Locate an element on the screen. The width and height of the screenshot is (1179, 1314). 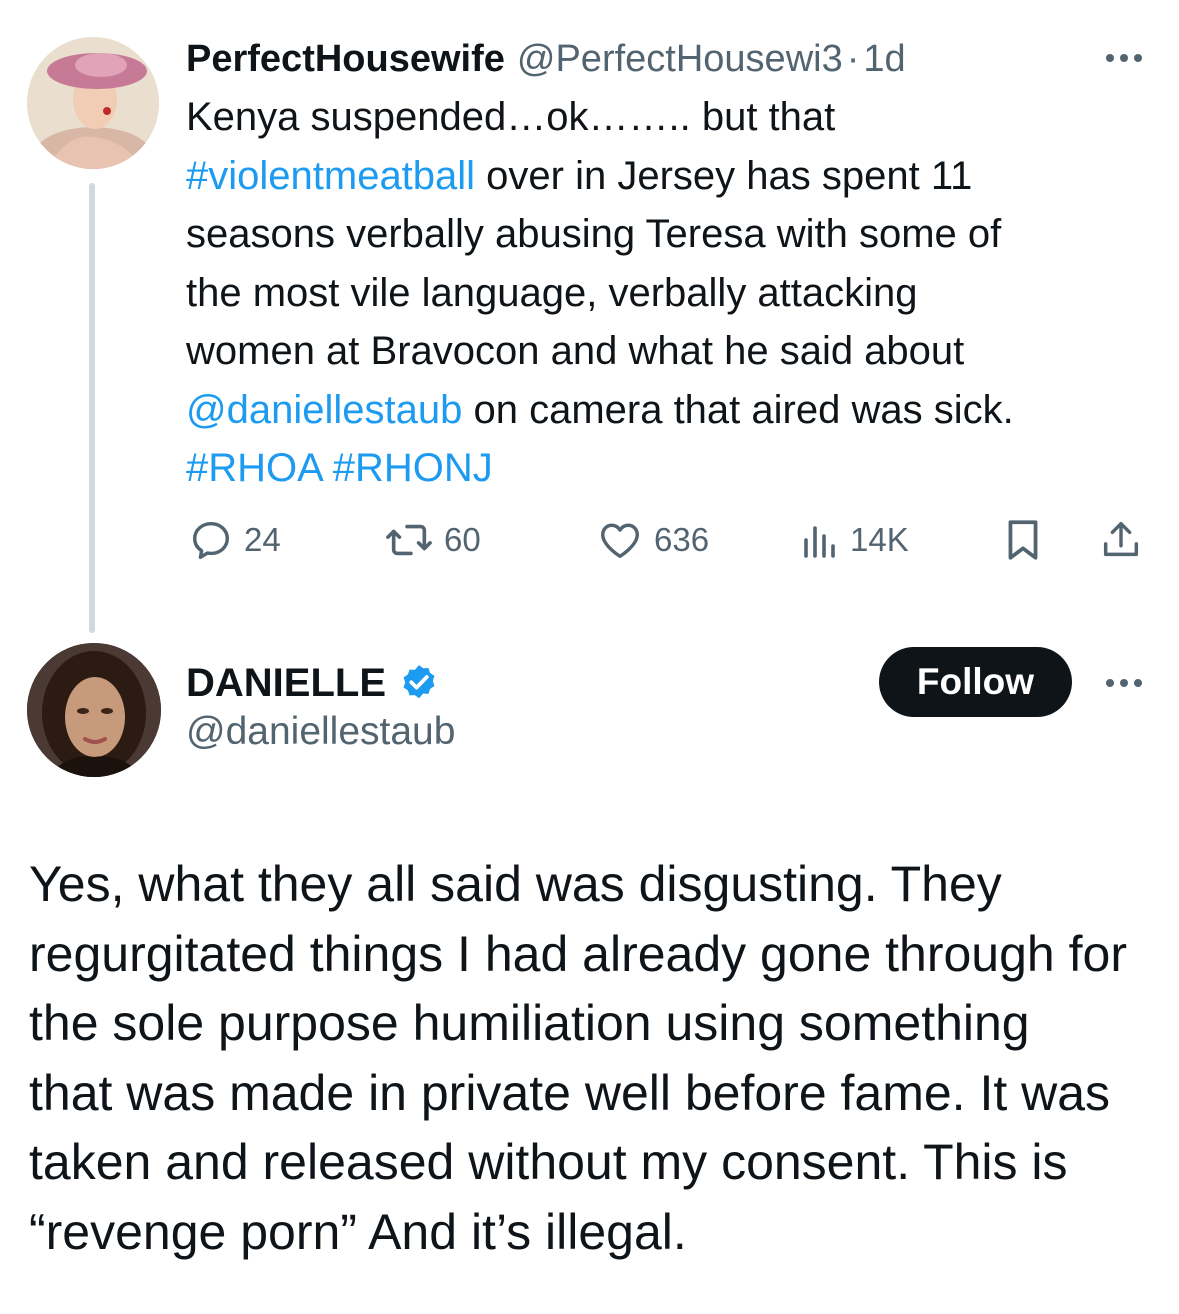
thread-connector is located at coordinates (92, 408).